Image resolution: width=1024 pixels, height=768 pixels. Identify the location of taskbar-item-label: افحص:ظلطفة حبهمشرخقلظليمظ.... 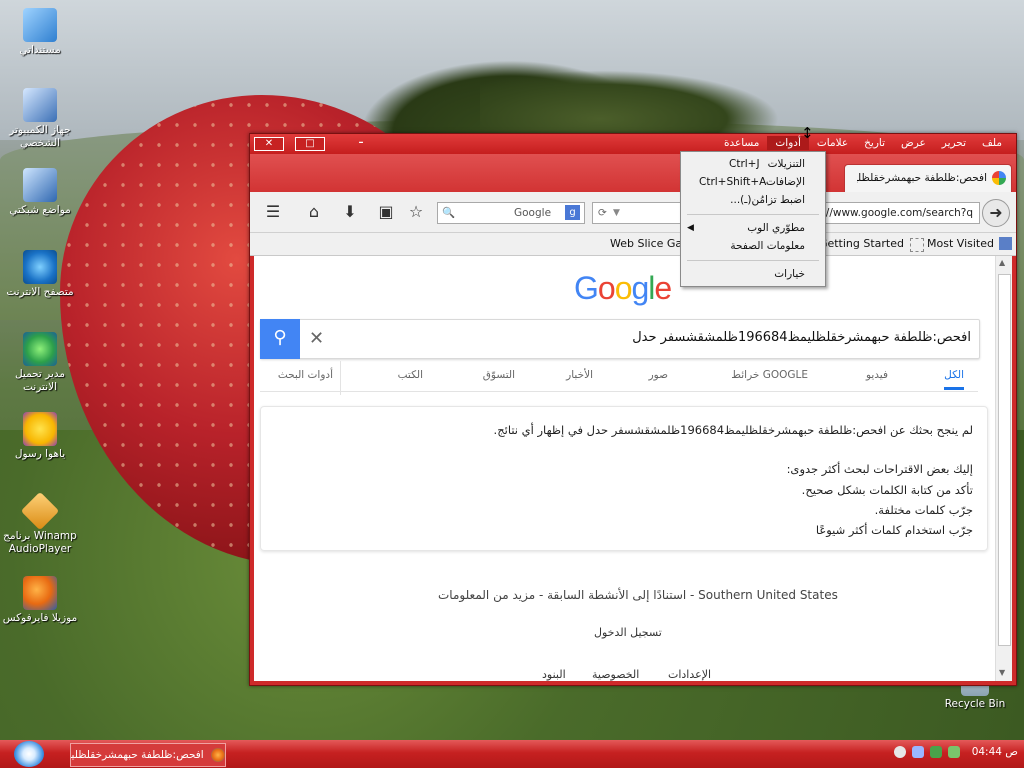
(137, 755).